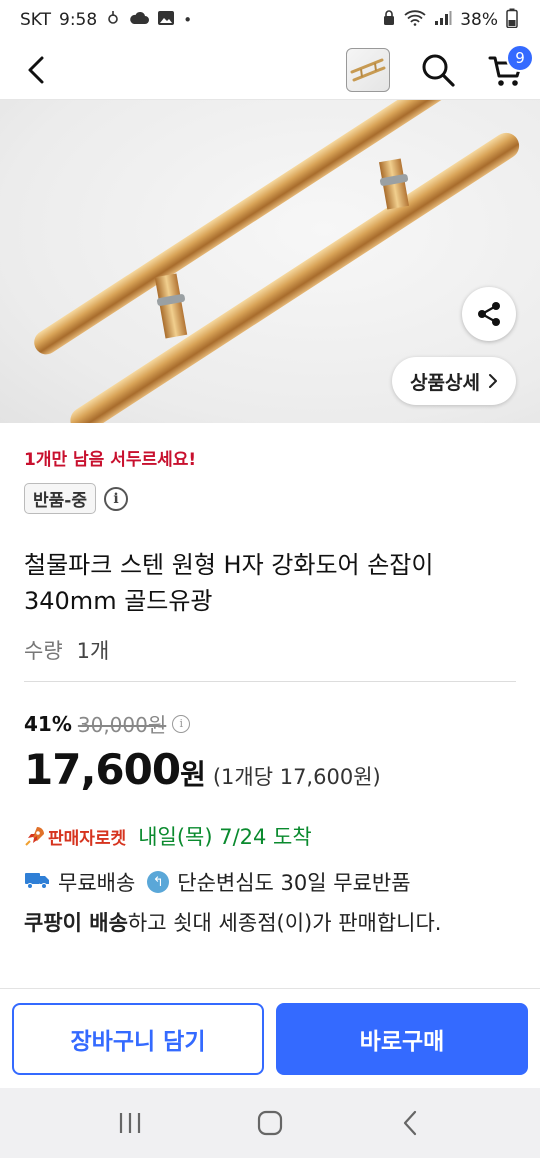 The width and height of the screenshot is (540, 1158). I want to click on home-button, so click(270, 1123).